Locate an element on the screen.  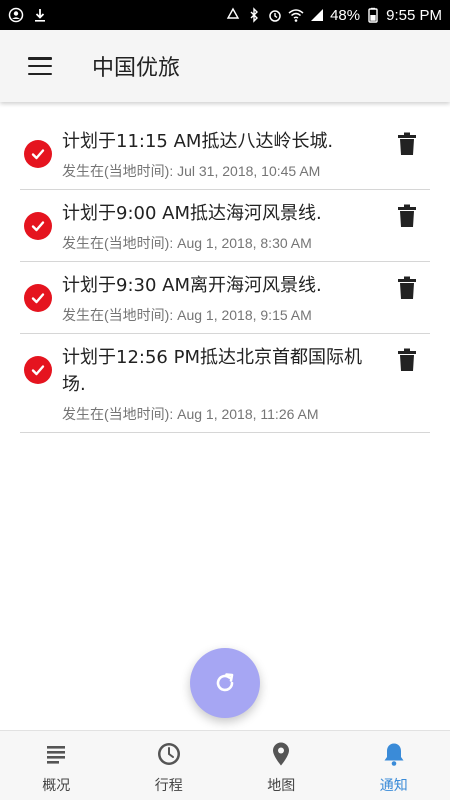
menu-icon is located at coordinates (40, 66).